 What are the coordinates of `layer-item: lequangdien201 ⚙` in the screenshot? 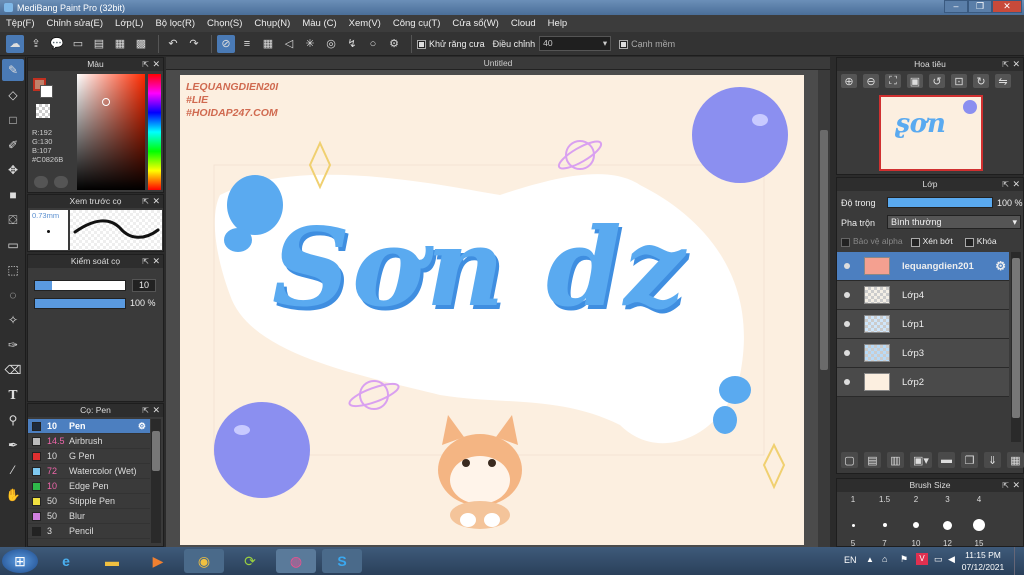 It's located at (923, 266).